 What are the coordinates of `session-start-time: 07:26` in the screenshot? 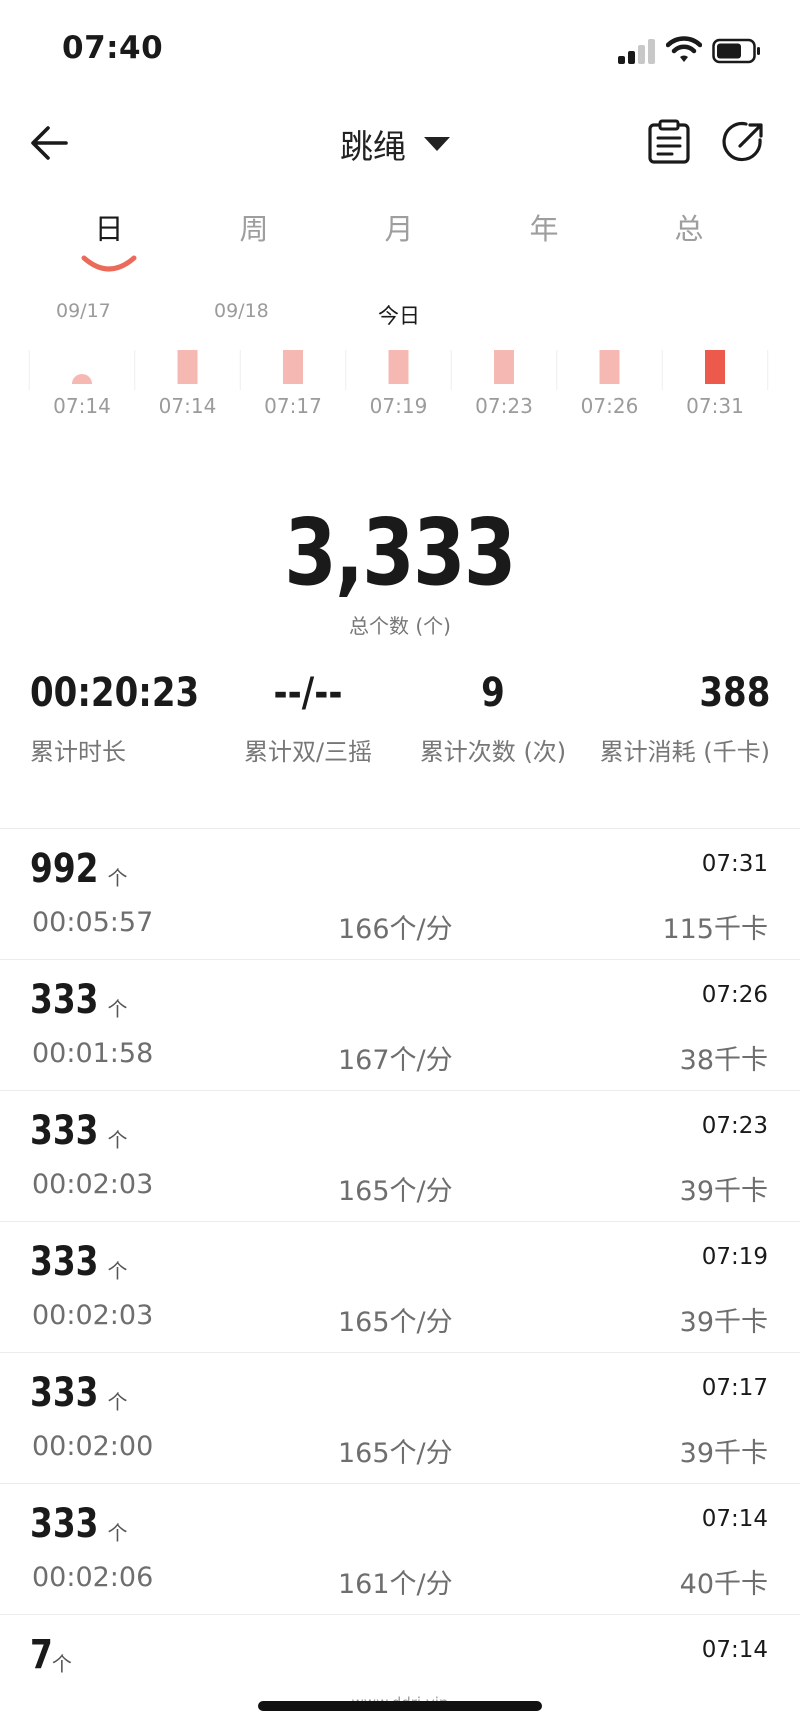 It's located at (734, 995).